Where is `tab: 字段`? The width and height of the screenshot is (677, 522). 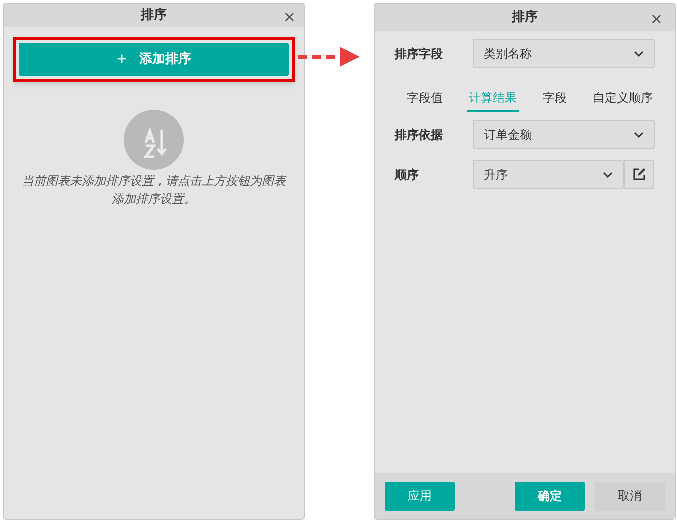
tab: 字段 is located at coordinates (555, 100).